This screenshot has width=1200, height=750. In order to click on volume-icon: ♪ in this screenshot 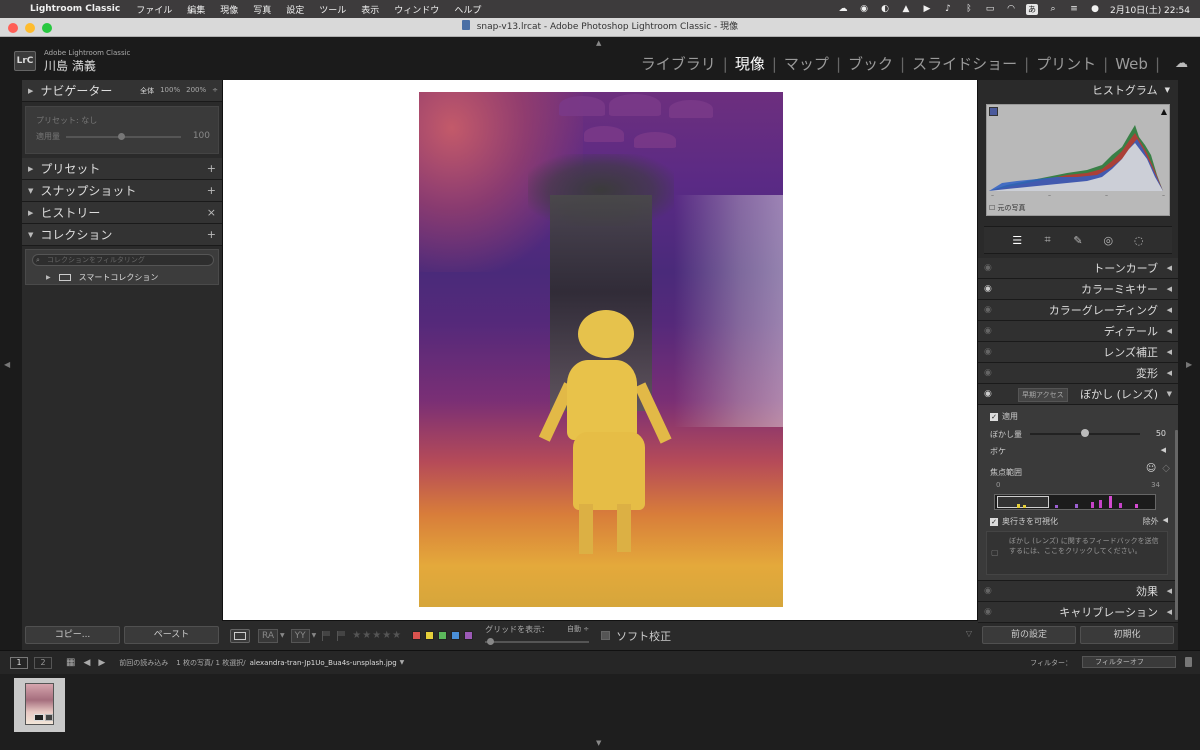, I will do `click(948, 9)`.